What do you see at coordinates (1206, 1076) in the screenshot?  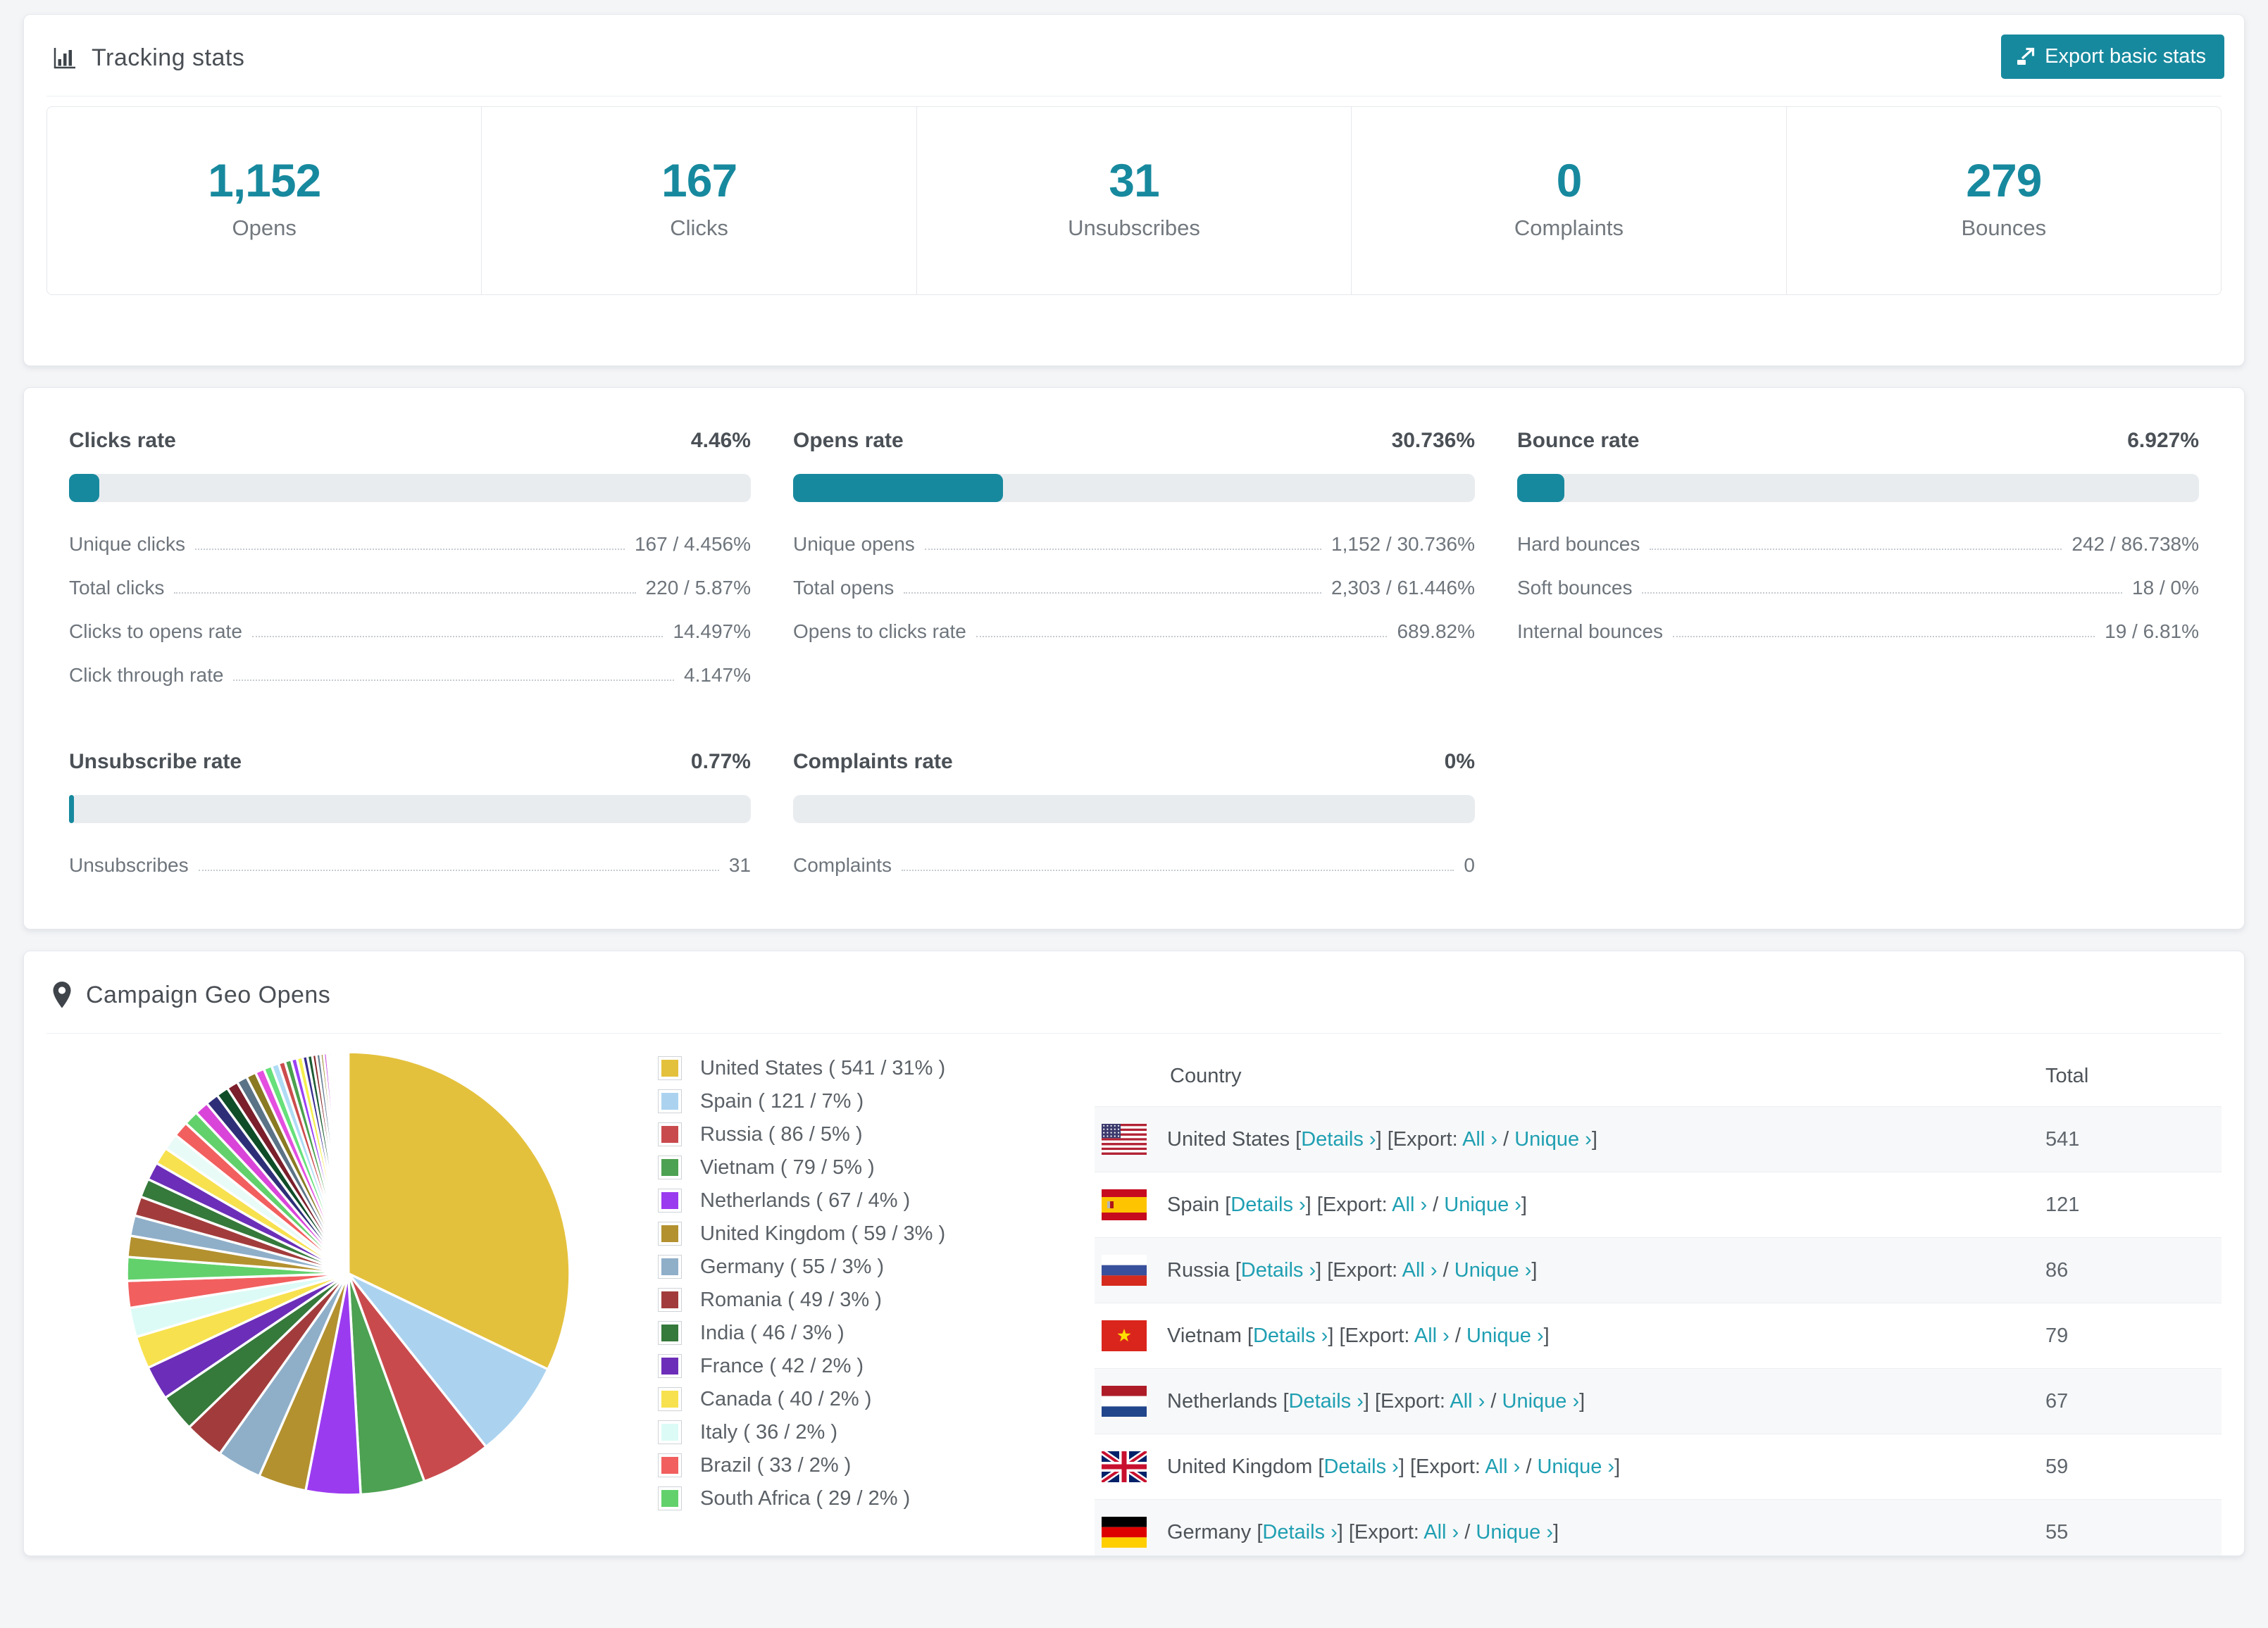 I see `column-header-country: Country` at bounding box center [1206, 1076].